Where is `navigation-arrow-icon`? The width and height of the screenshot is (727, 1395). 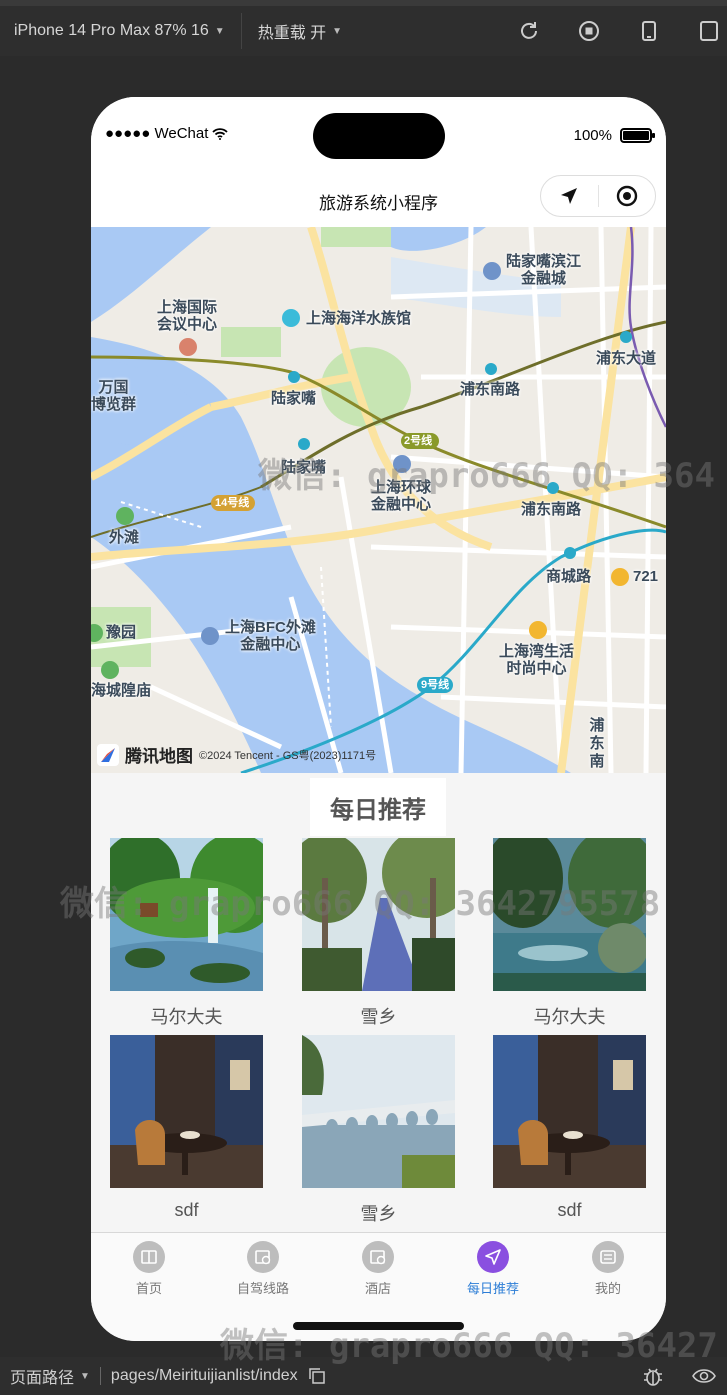 navigation-arrow-icon is located at coordinates (569, 196).